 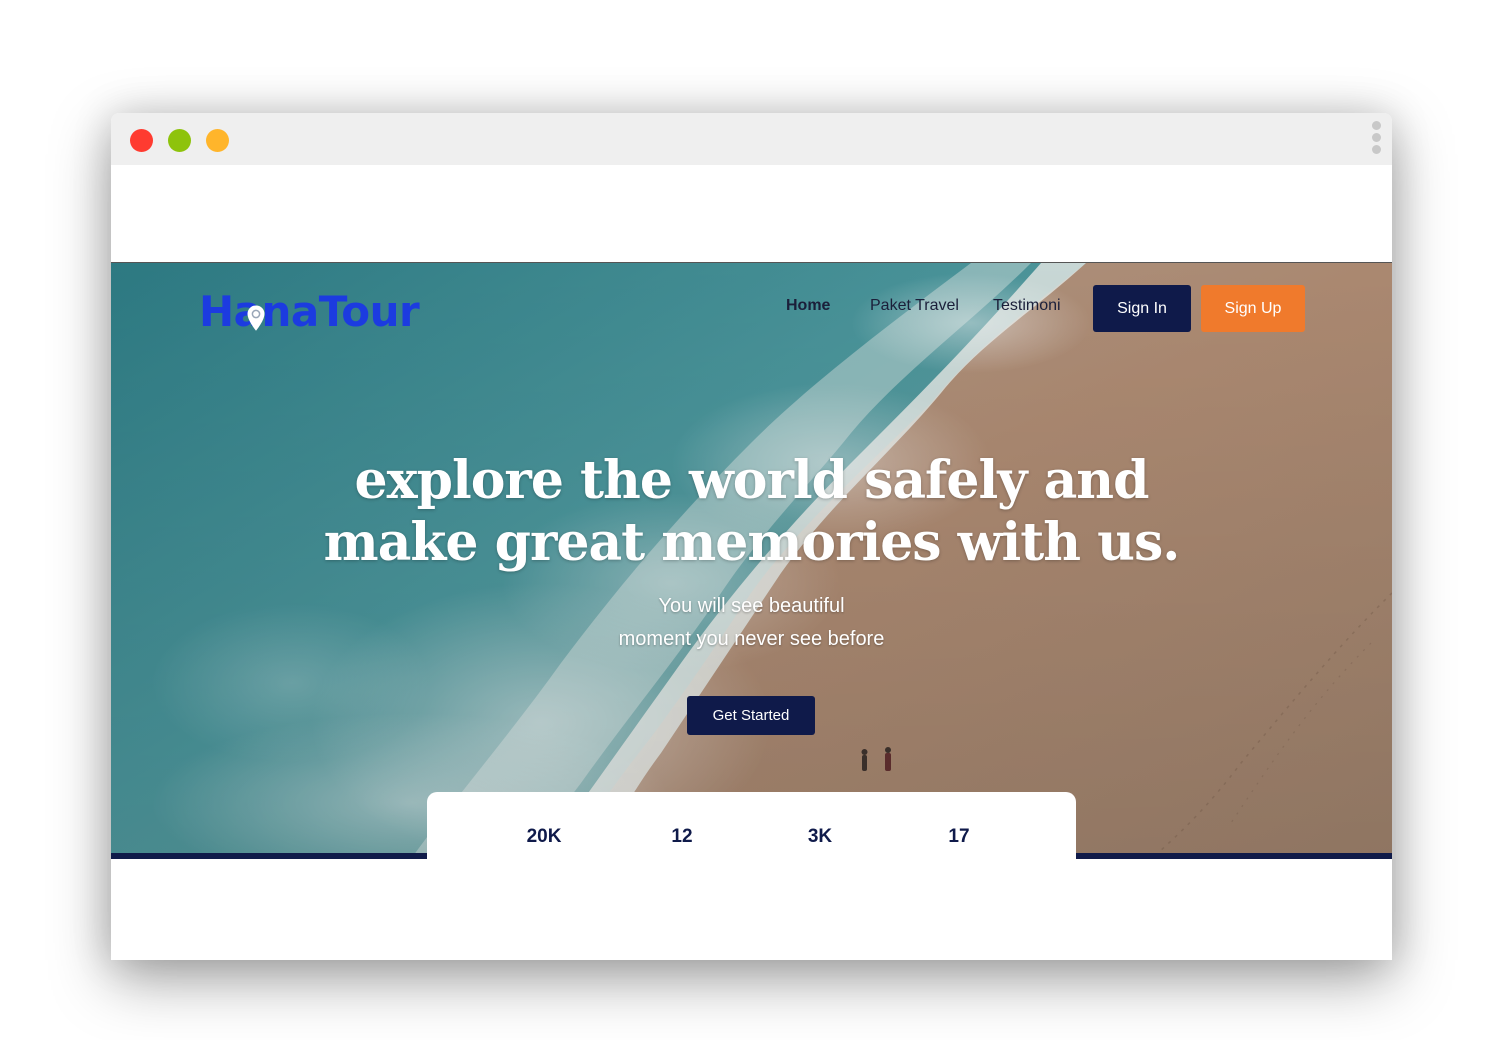 I want to click on stat-value: 3K, so click(x=820, y=836).